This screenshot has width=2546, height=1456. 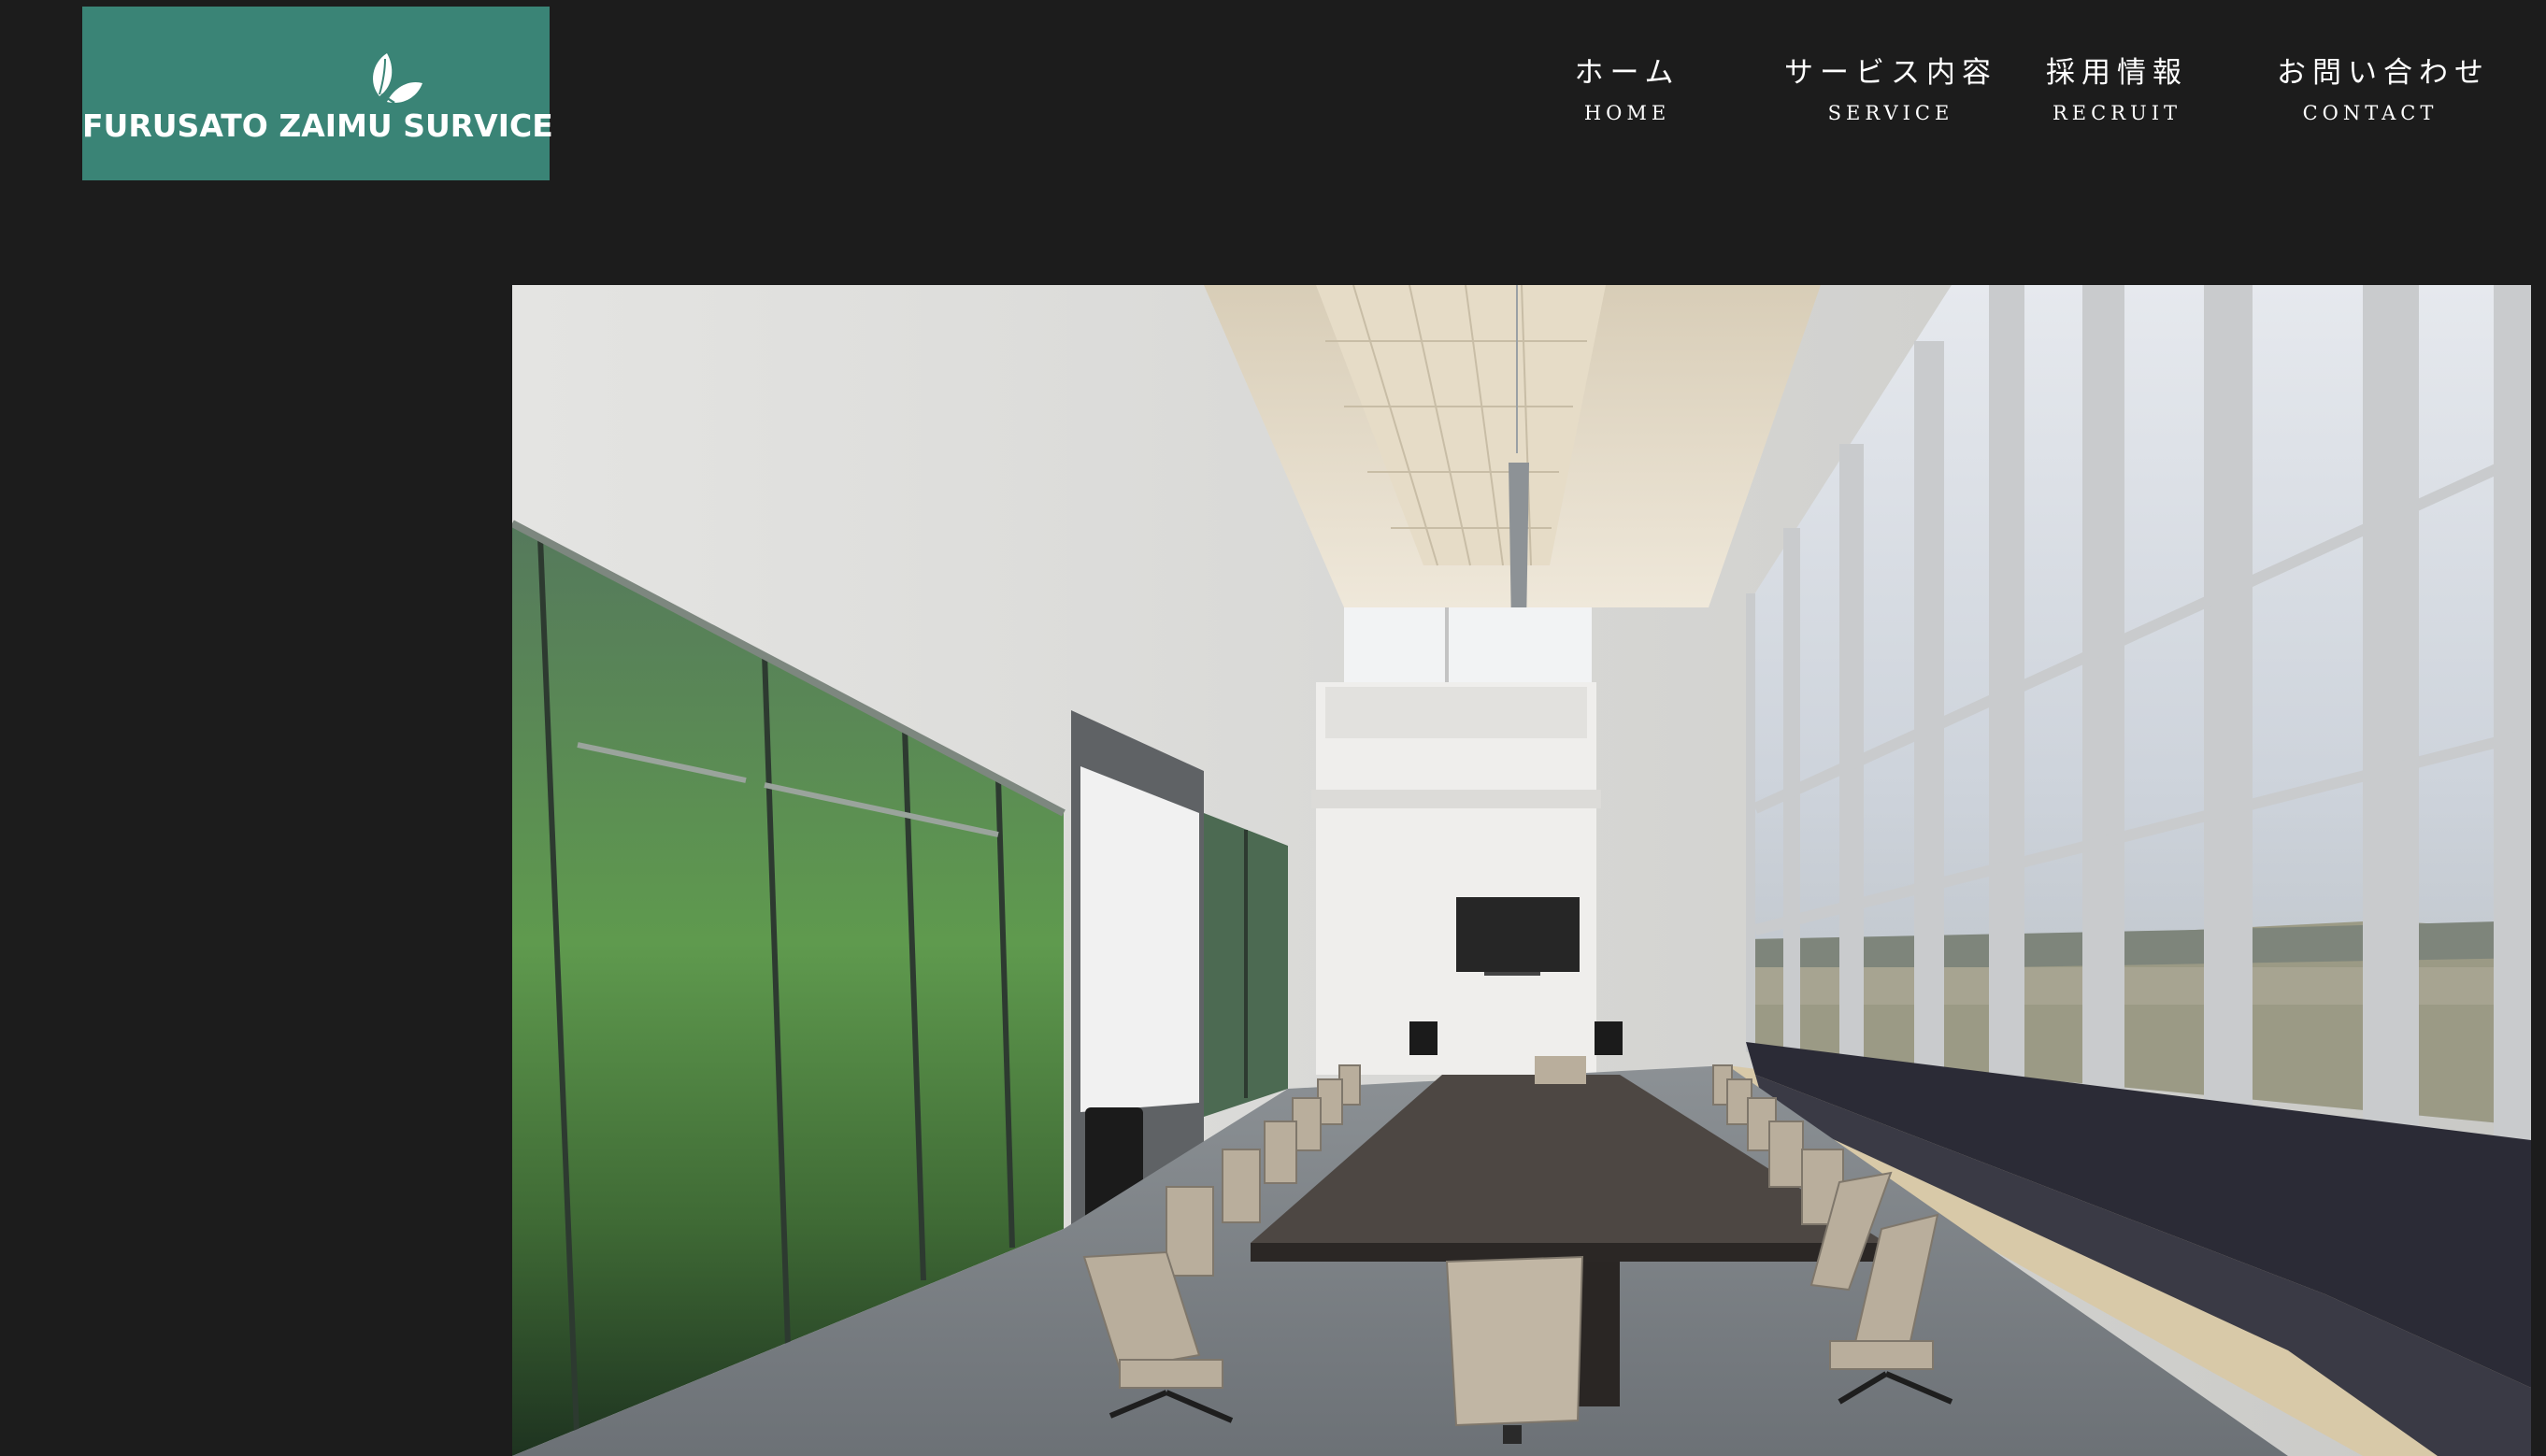 What do you see at coordinates (1627, 113) in the screenshot?
I see `nav-item-home-label-en: HOME` at bounding box center [1627, 113].